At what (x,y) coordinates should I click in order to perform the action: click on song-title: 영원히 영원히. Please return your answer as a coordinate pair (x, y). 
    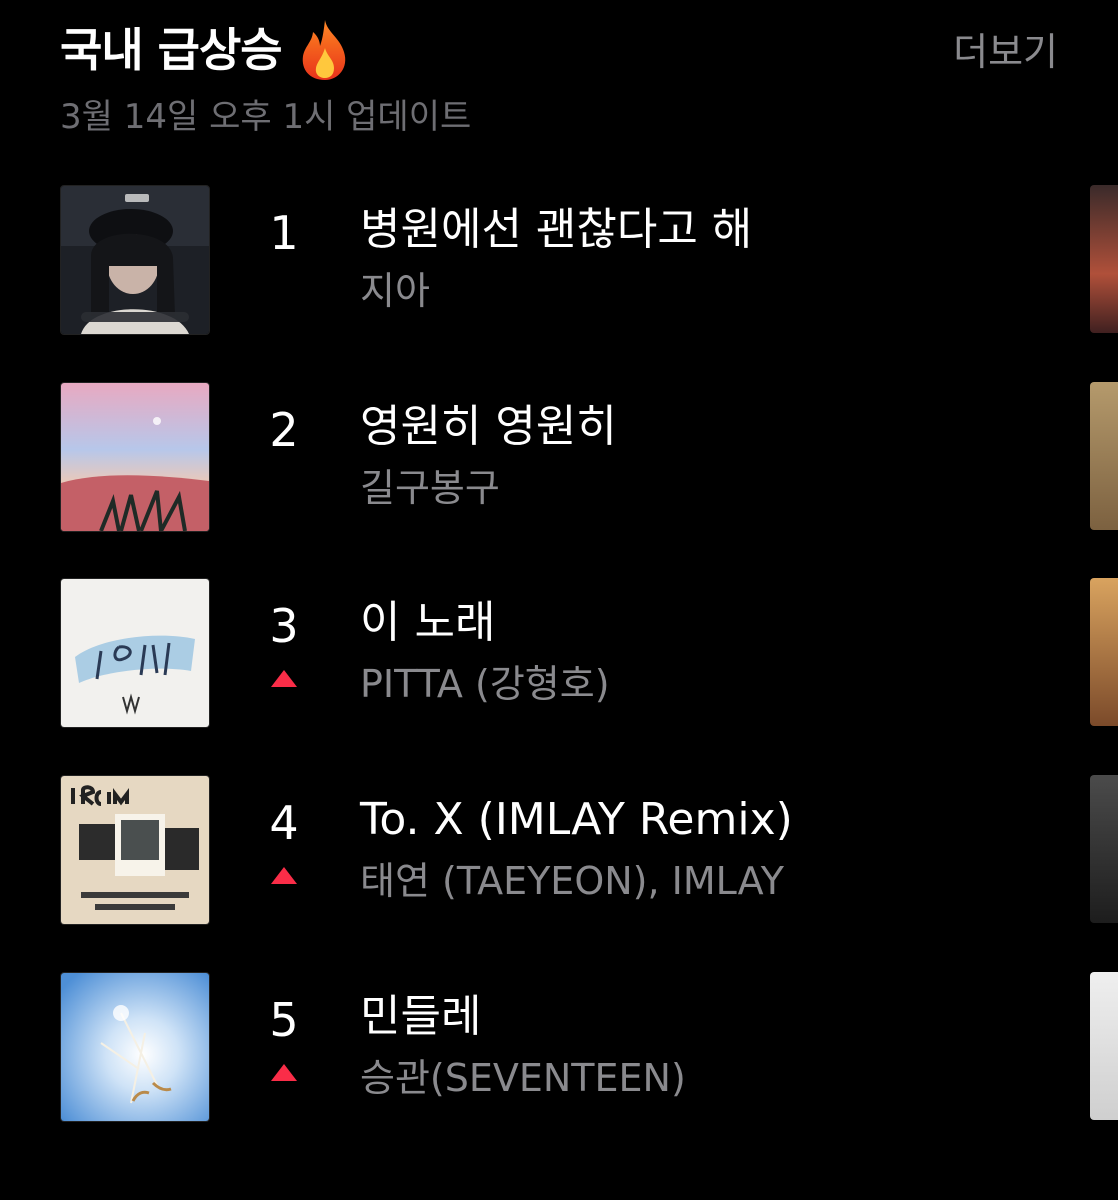
    Looking at the image, I should click on (488, 426).